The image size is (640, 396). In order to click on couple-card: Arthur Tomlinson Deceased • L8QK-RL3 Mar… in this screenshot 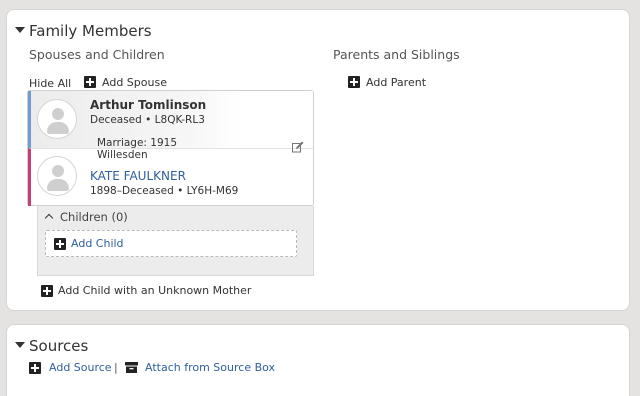, I will do `click(170, 148)`.